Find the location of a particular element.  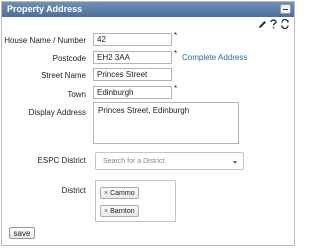

house-label: House Name / Number is located at coordinates (45, 40).